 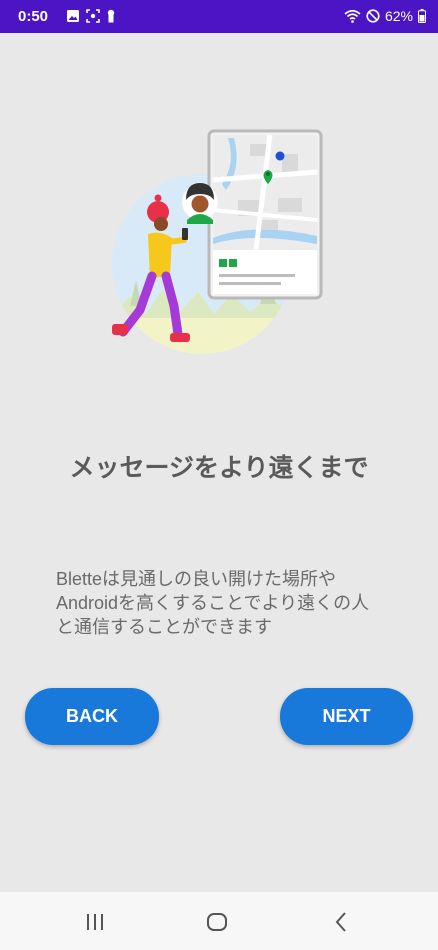 What do you see at coordinates (111, 16) in the screenshot?
I see `keyhole-icon` at bounding box center [111, 16].